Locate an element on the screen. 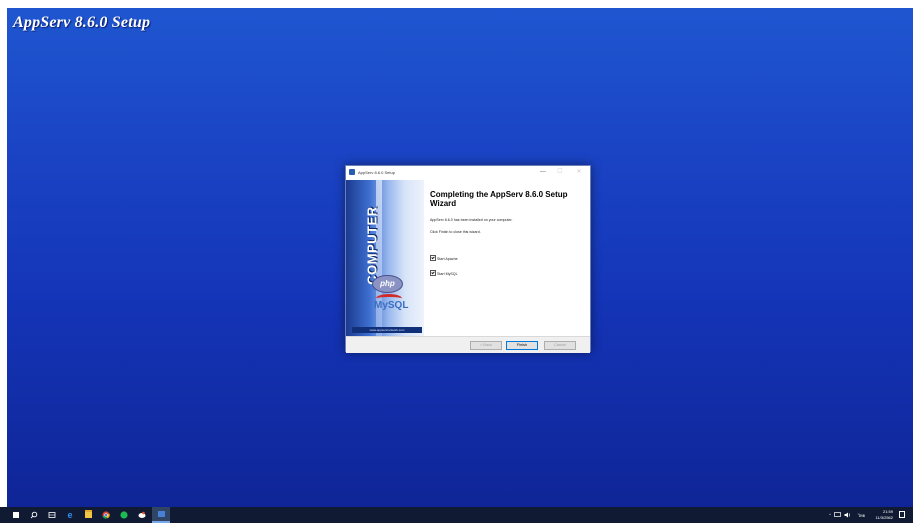 The height and width of the screenshot is (526, 913). banner-url: www.appservnetwork.com is located at coordinates (387, 330).